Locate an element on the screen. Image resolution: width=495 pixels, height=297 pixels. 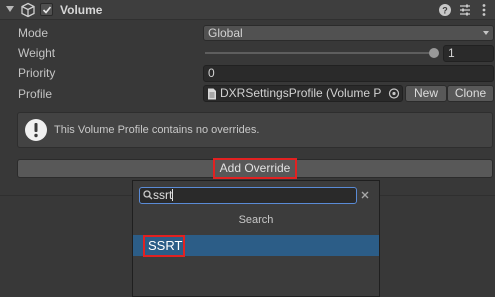
new-profile-button: New is located at coordinates (426, 93).